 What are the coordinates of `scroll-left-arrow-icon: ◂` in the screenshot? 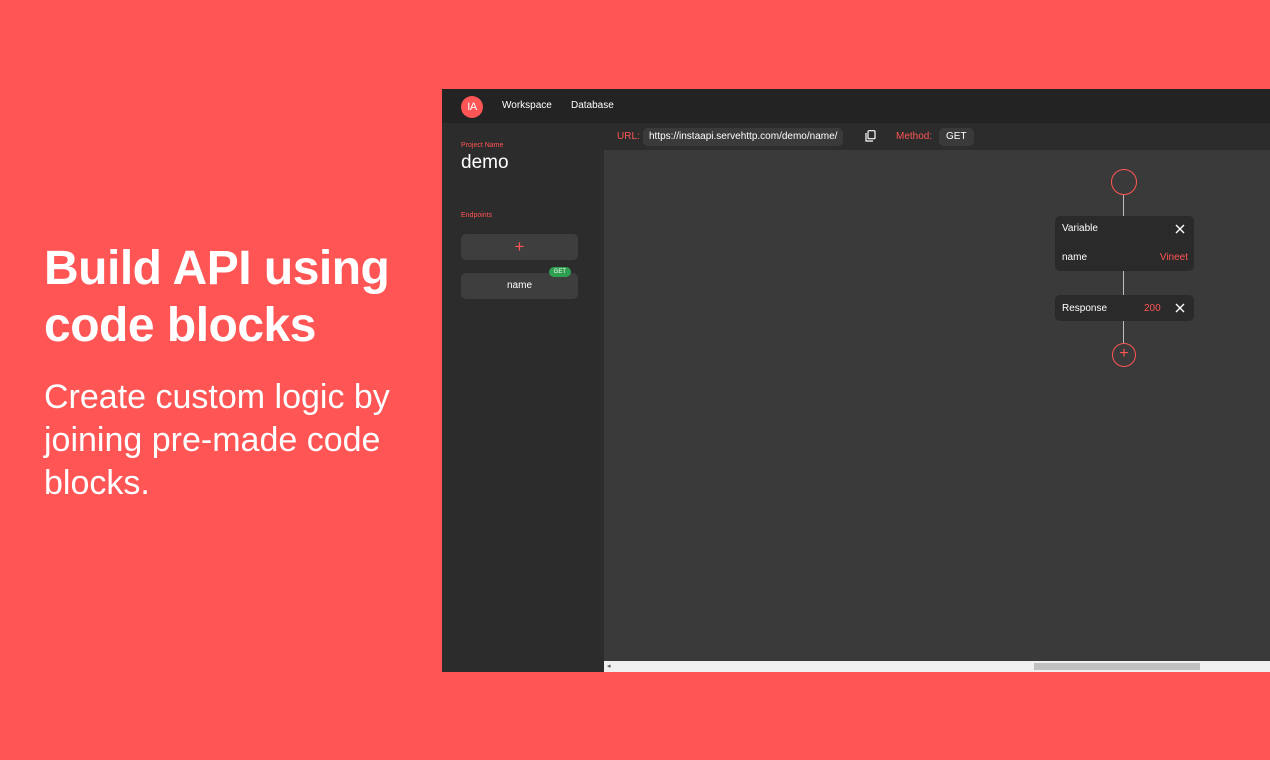 It's located at (609, 666).